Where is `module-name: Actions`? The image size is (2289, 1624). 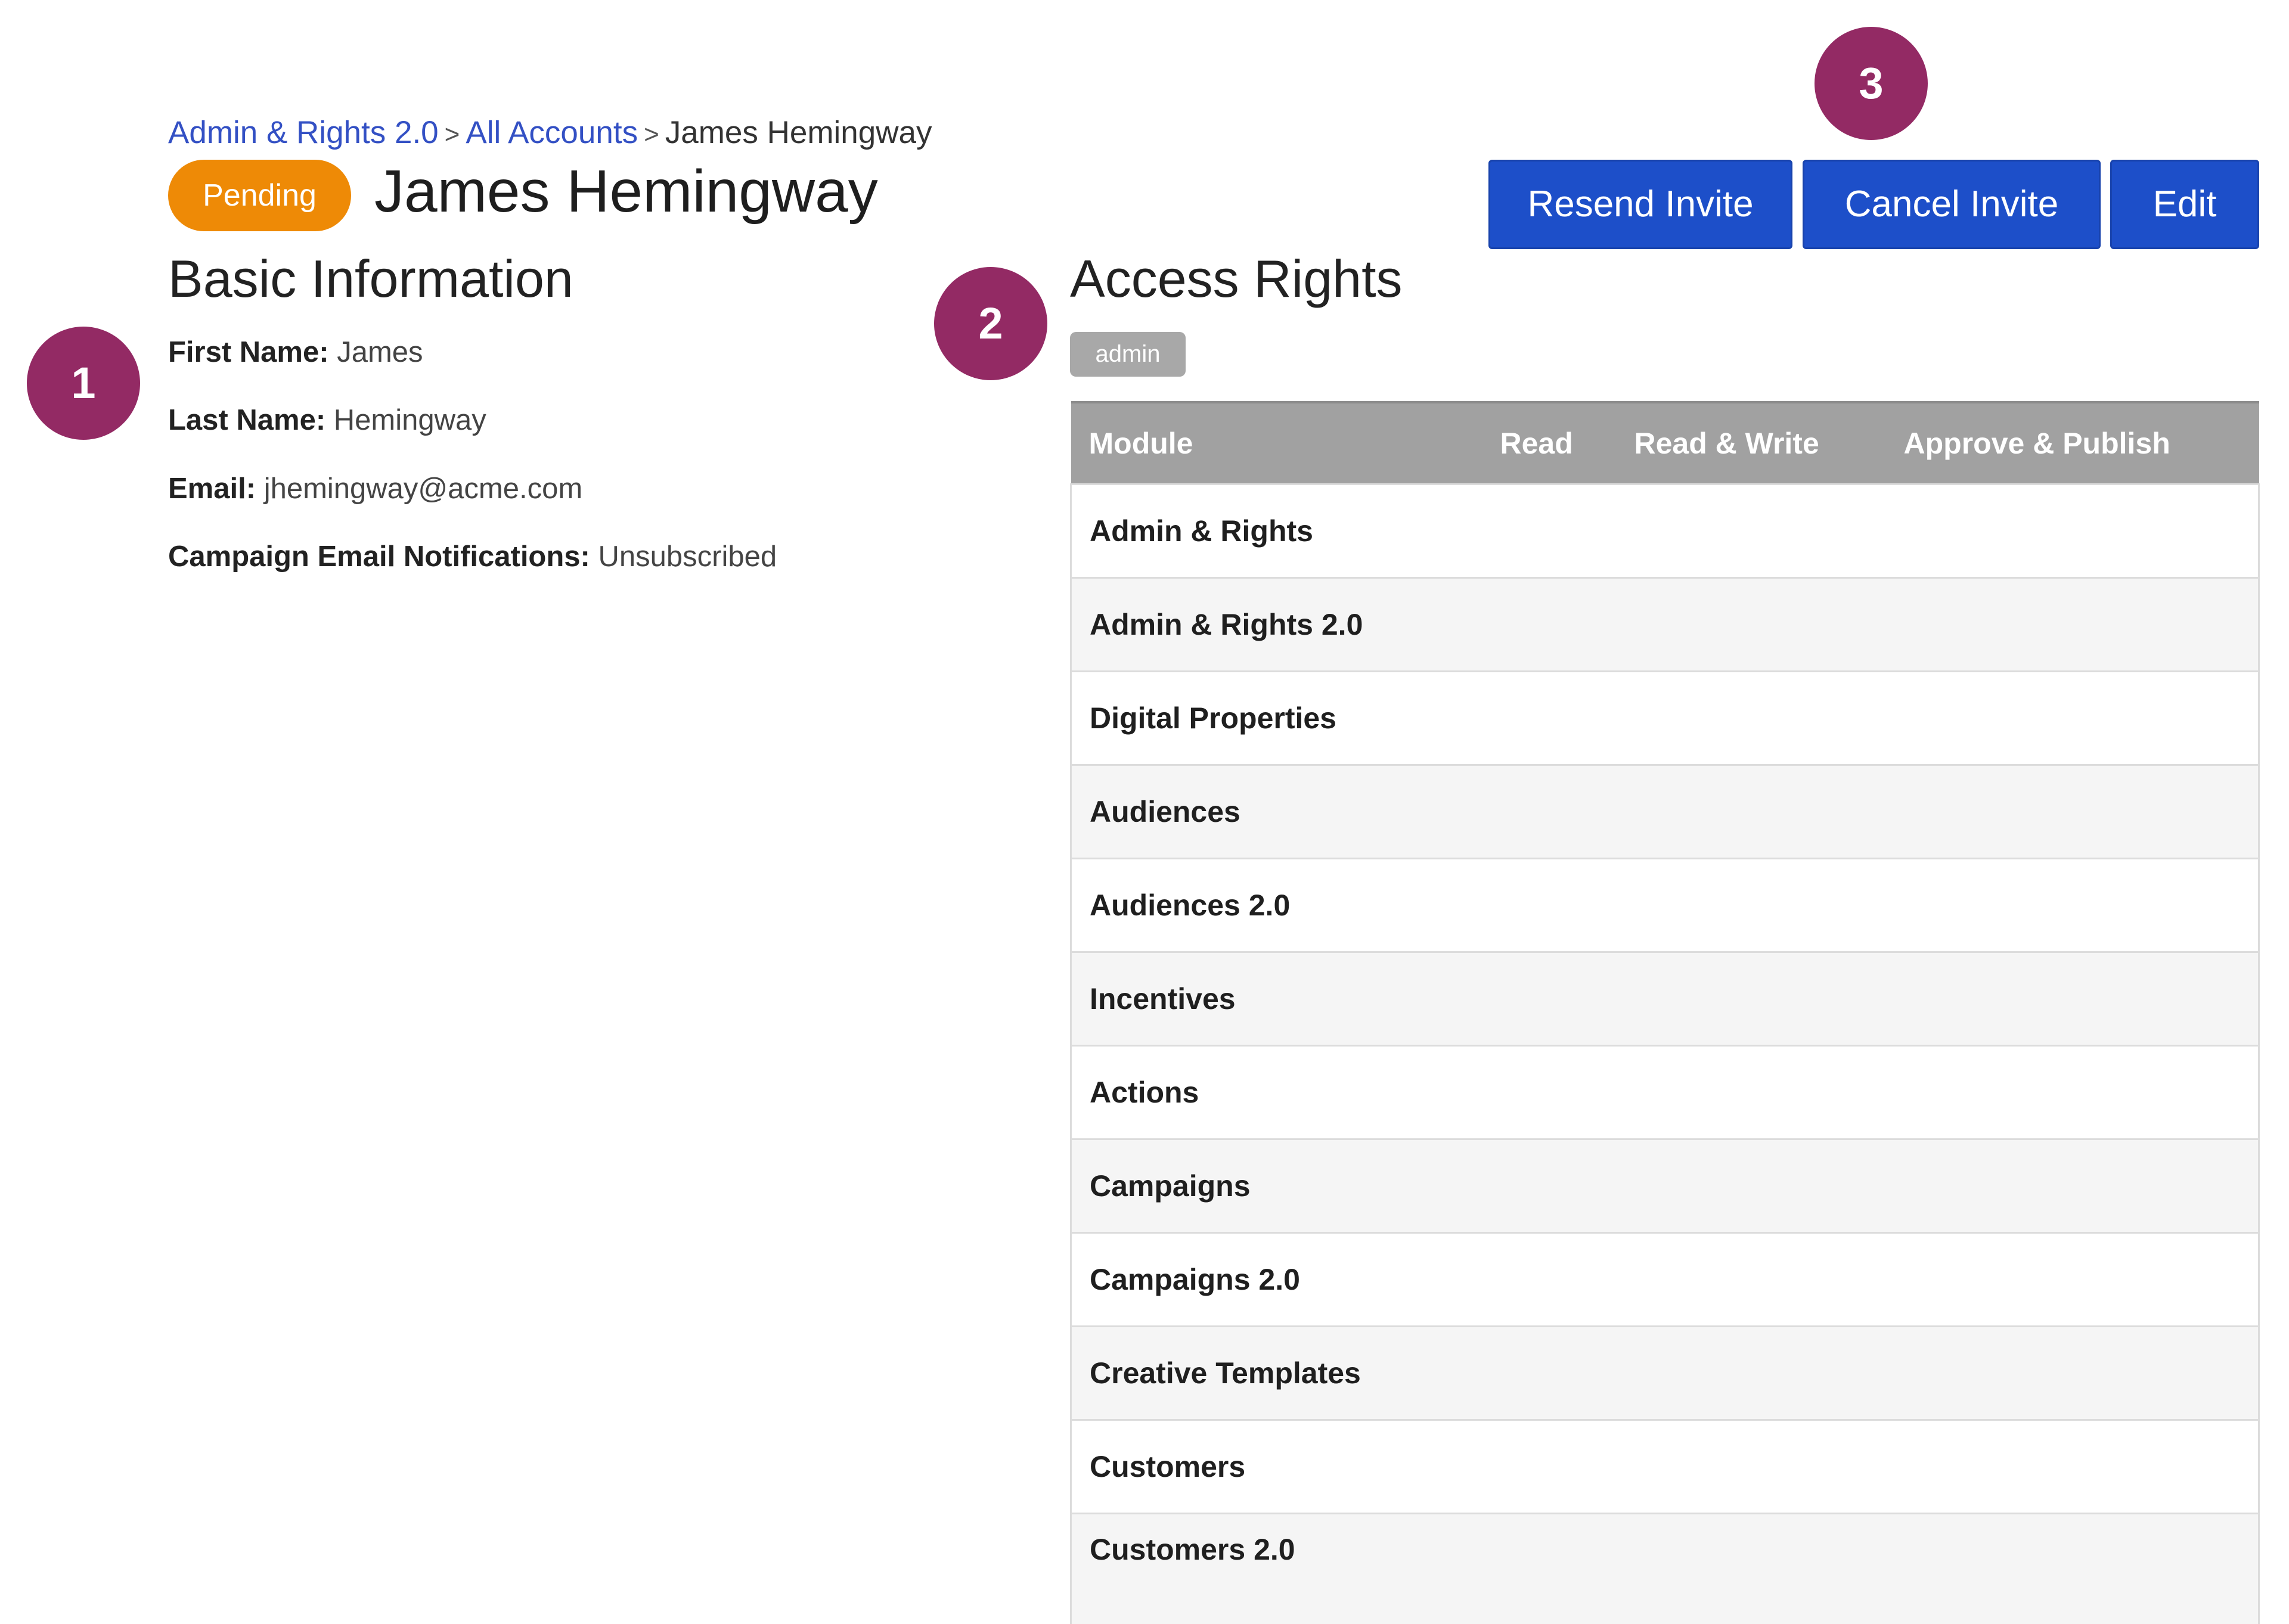
module-name: Actions is located at coordinates (1276, 1092).